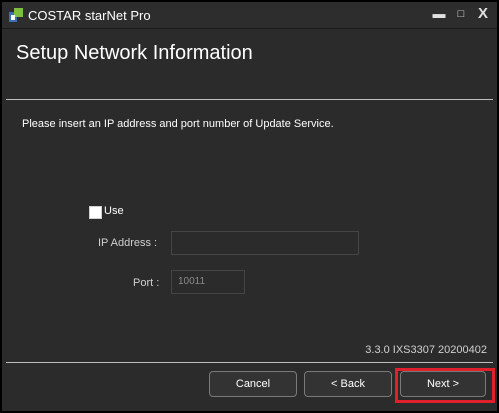 This screenshot has height=413, width=499. I want to click on page-header: Setup Network Information, so click(249, 61).